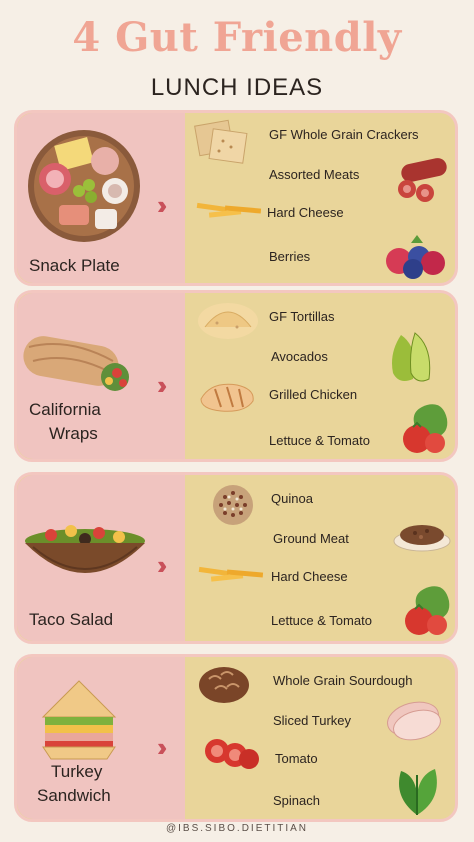 Image resolution: width=474 pixels, height=842 pixels. What do you see at coordinates (313, 394) in the screenshot?
I see `ingredient-label: Grilled Chicken` at bounding box center [313, 394].